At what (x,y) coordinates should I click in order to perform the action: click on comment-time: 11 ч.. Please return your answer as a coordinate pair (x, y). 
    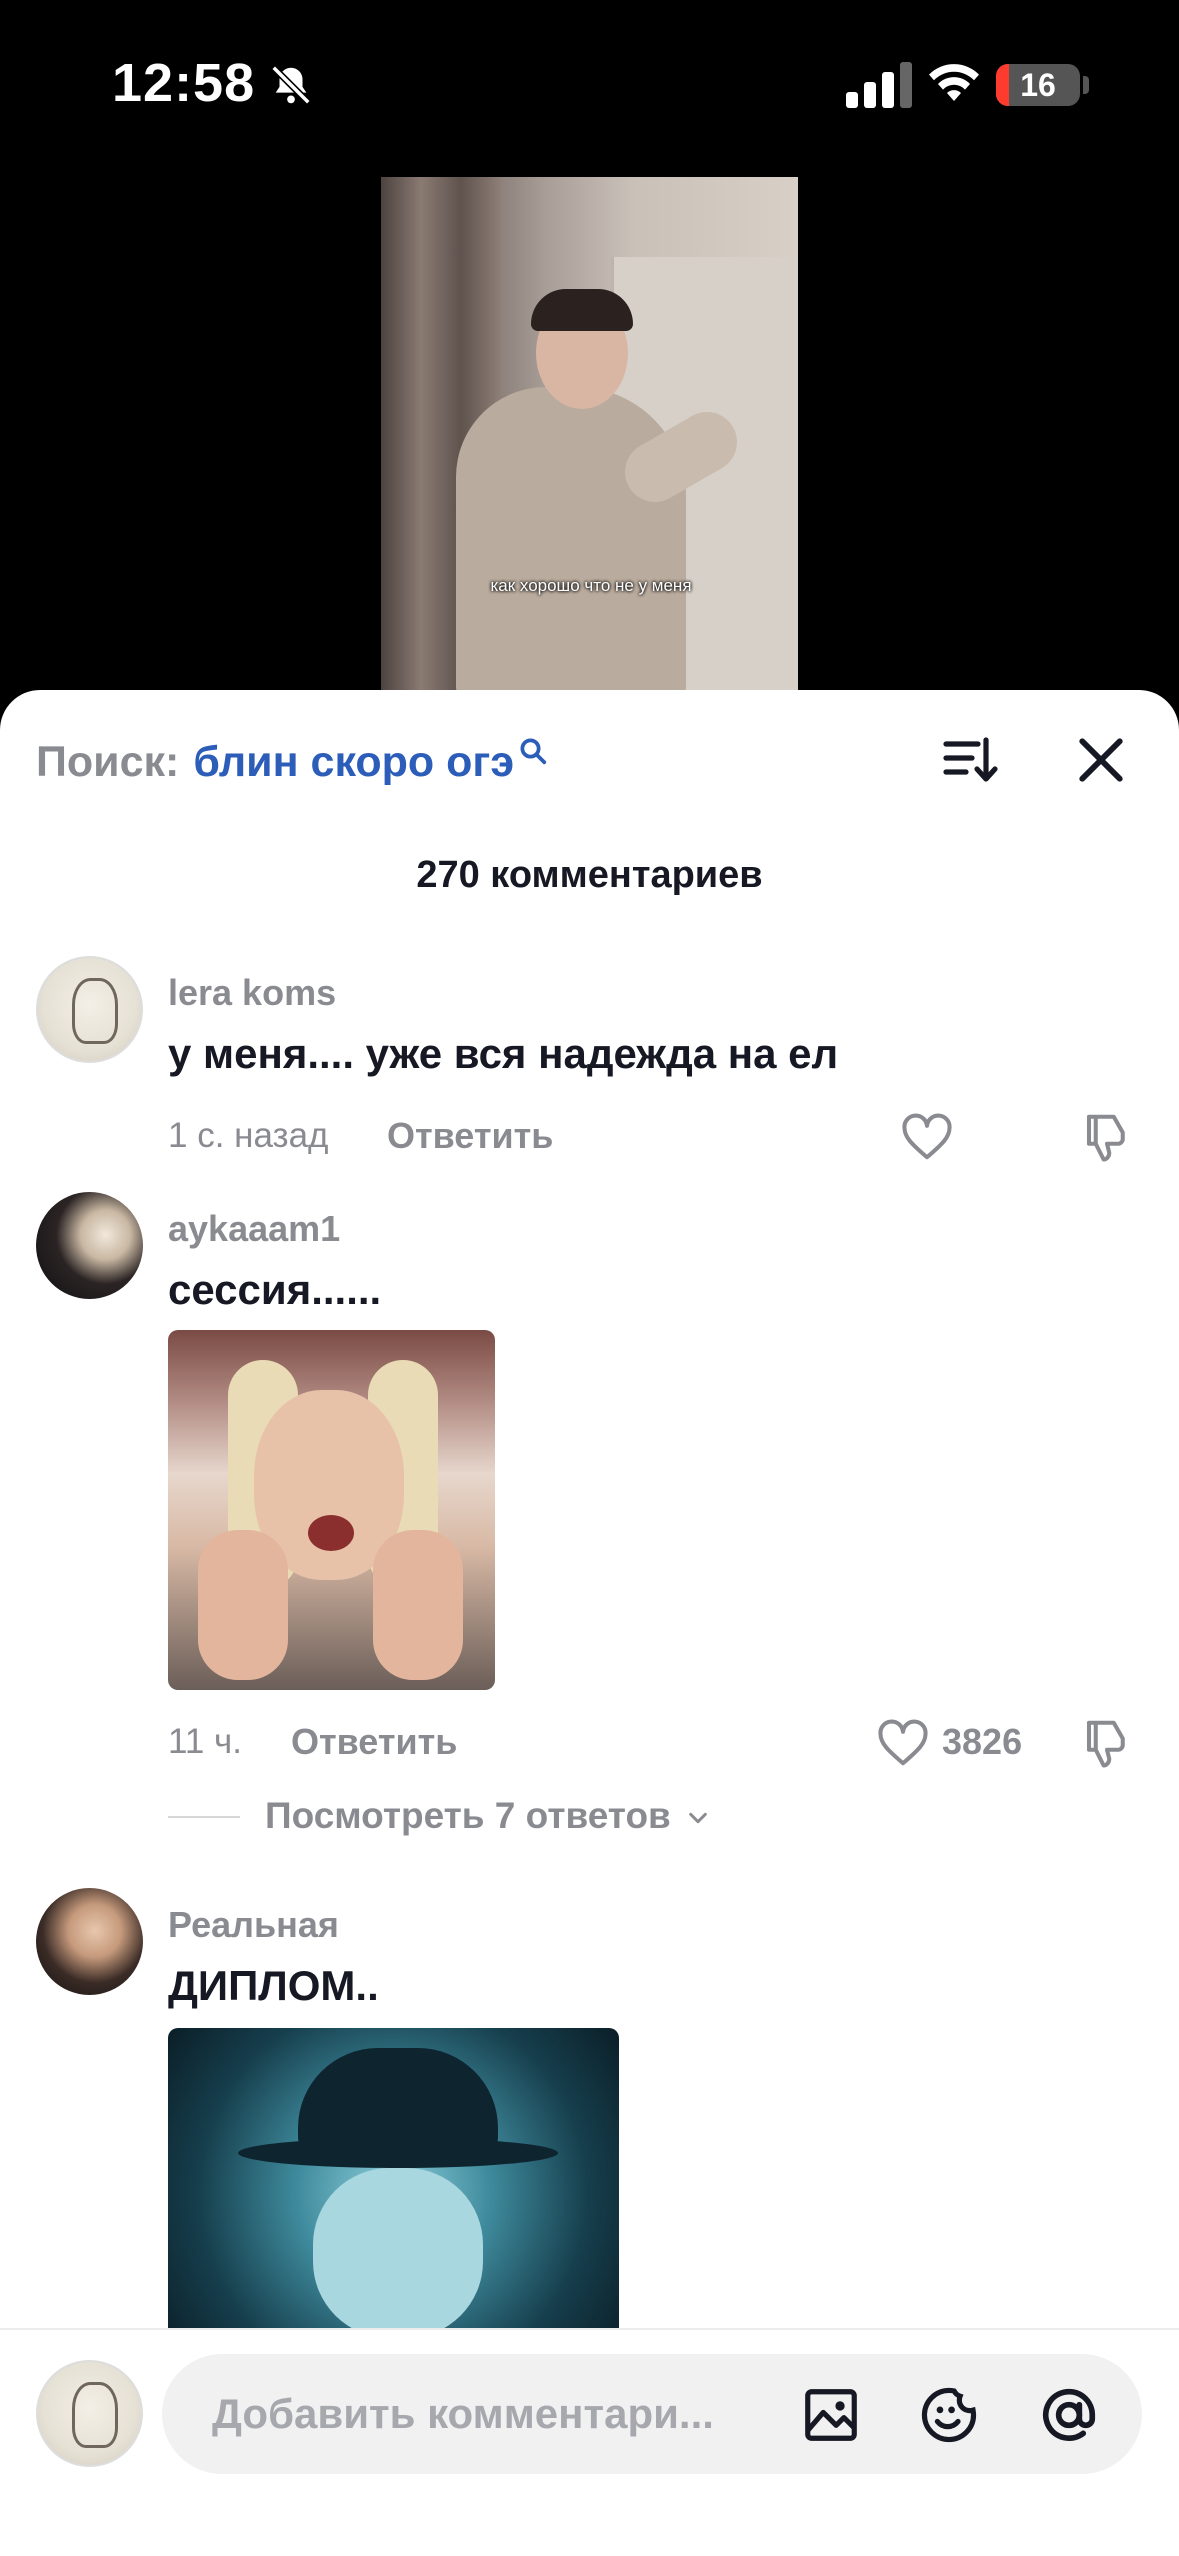
    Looking at the image, I should click on (205, 1741).